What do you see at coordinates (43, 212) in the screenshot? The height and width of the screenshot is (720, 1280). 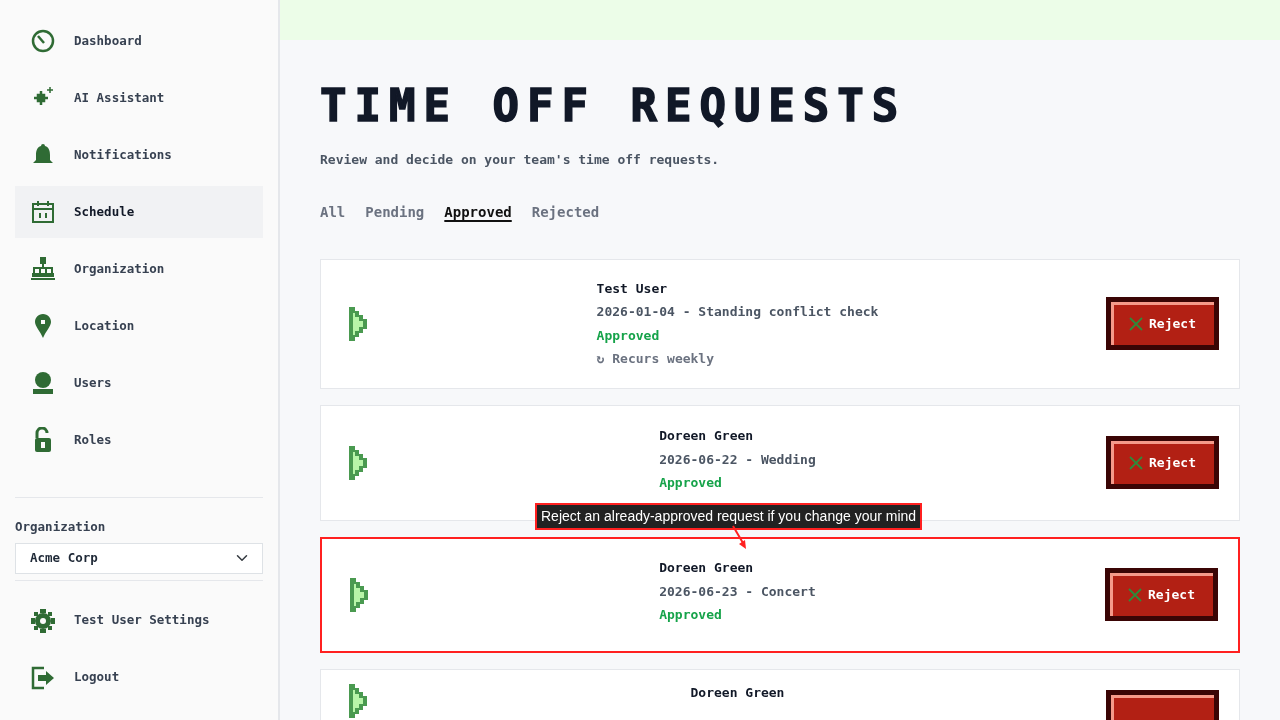 I see `calendar-icon` at bounding box center [43, 212].